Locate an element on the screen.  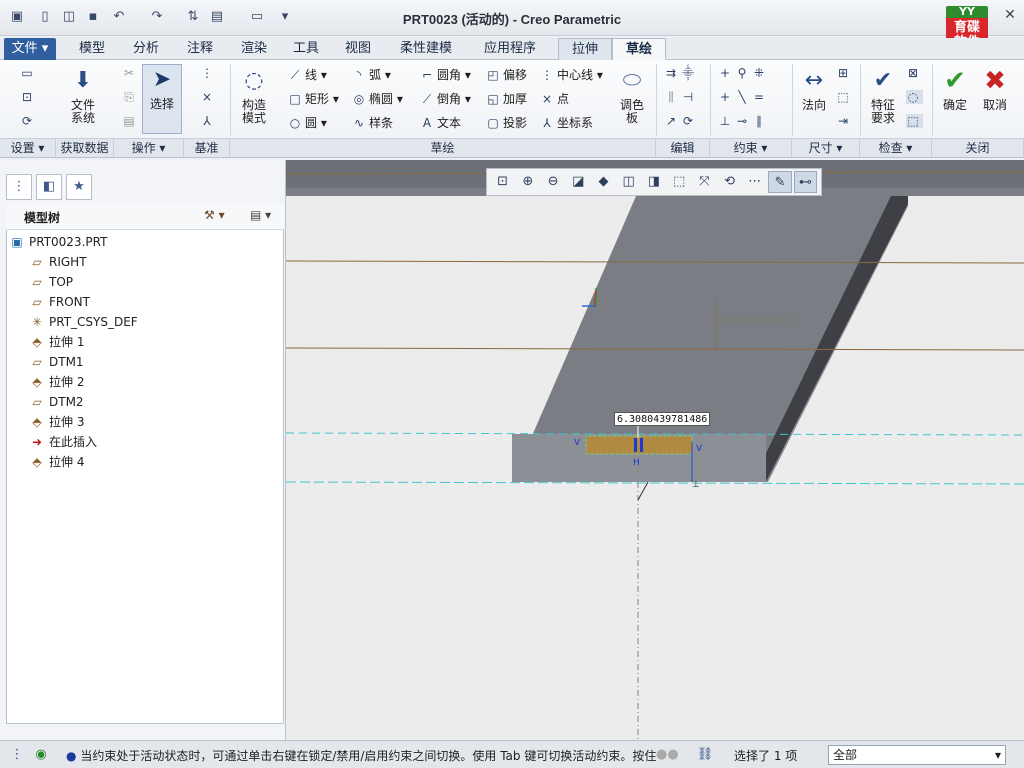
dim-baseline-icon: ⇥ is located at coordinates (844, 121).